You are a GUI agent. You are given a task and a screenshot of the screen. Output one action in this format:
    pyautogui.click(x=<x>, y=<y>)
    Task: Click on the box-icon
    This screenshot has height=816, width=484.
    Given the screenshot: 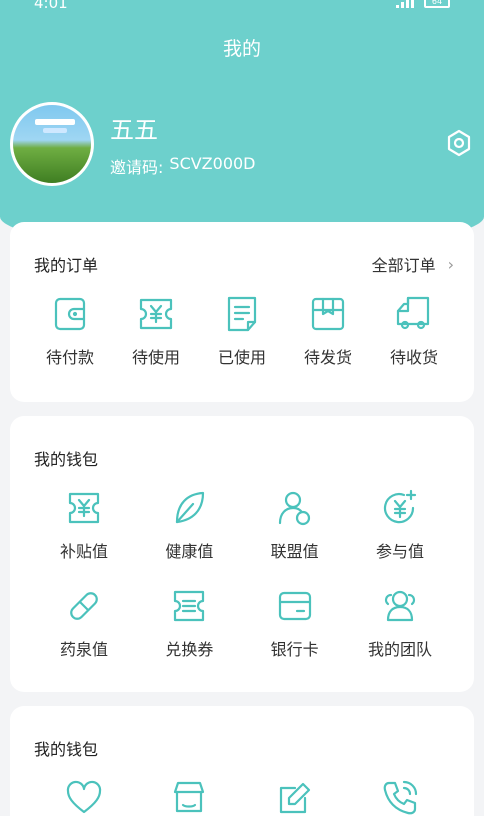 What is the action you would take?
    pyautogui.click(x=328, y=314)
    